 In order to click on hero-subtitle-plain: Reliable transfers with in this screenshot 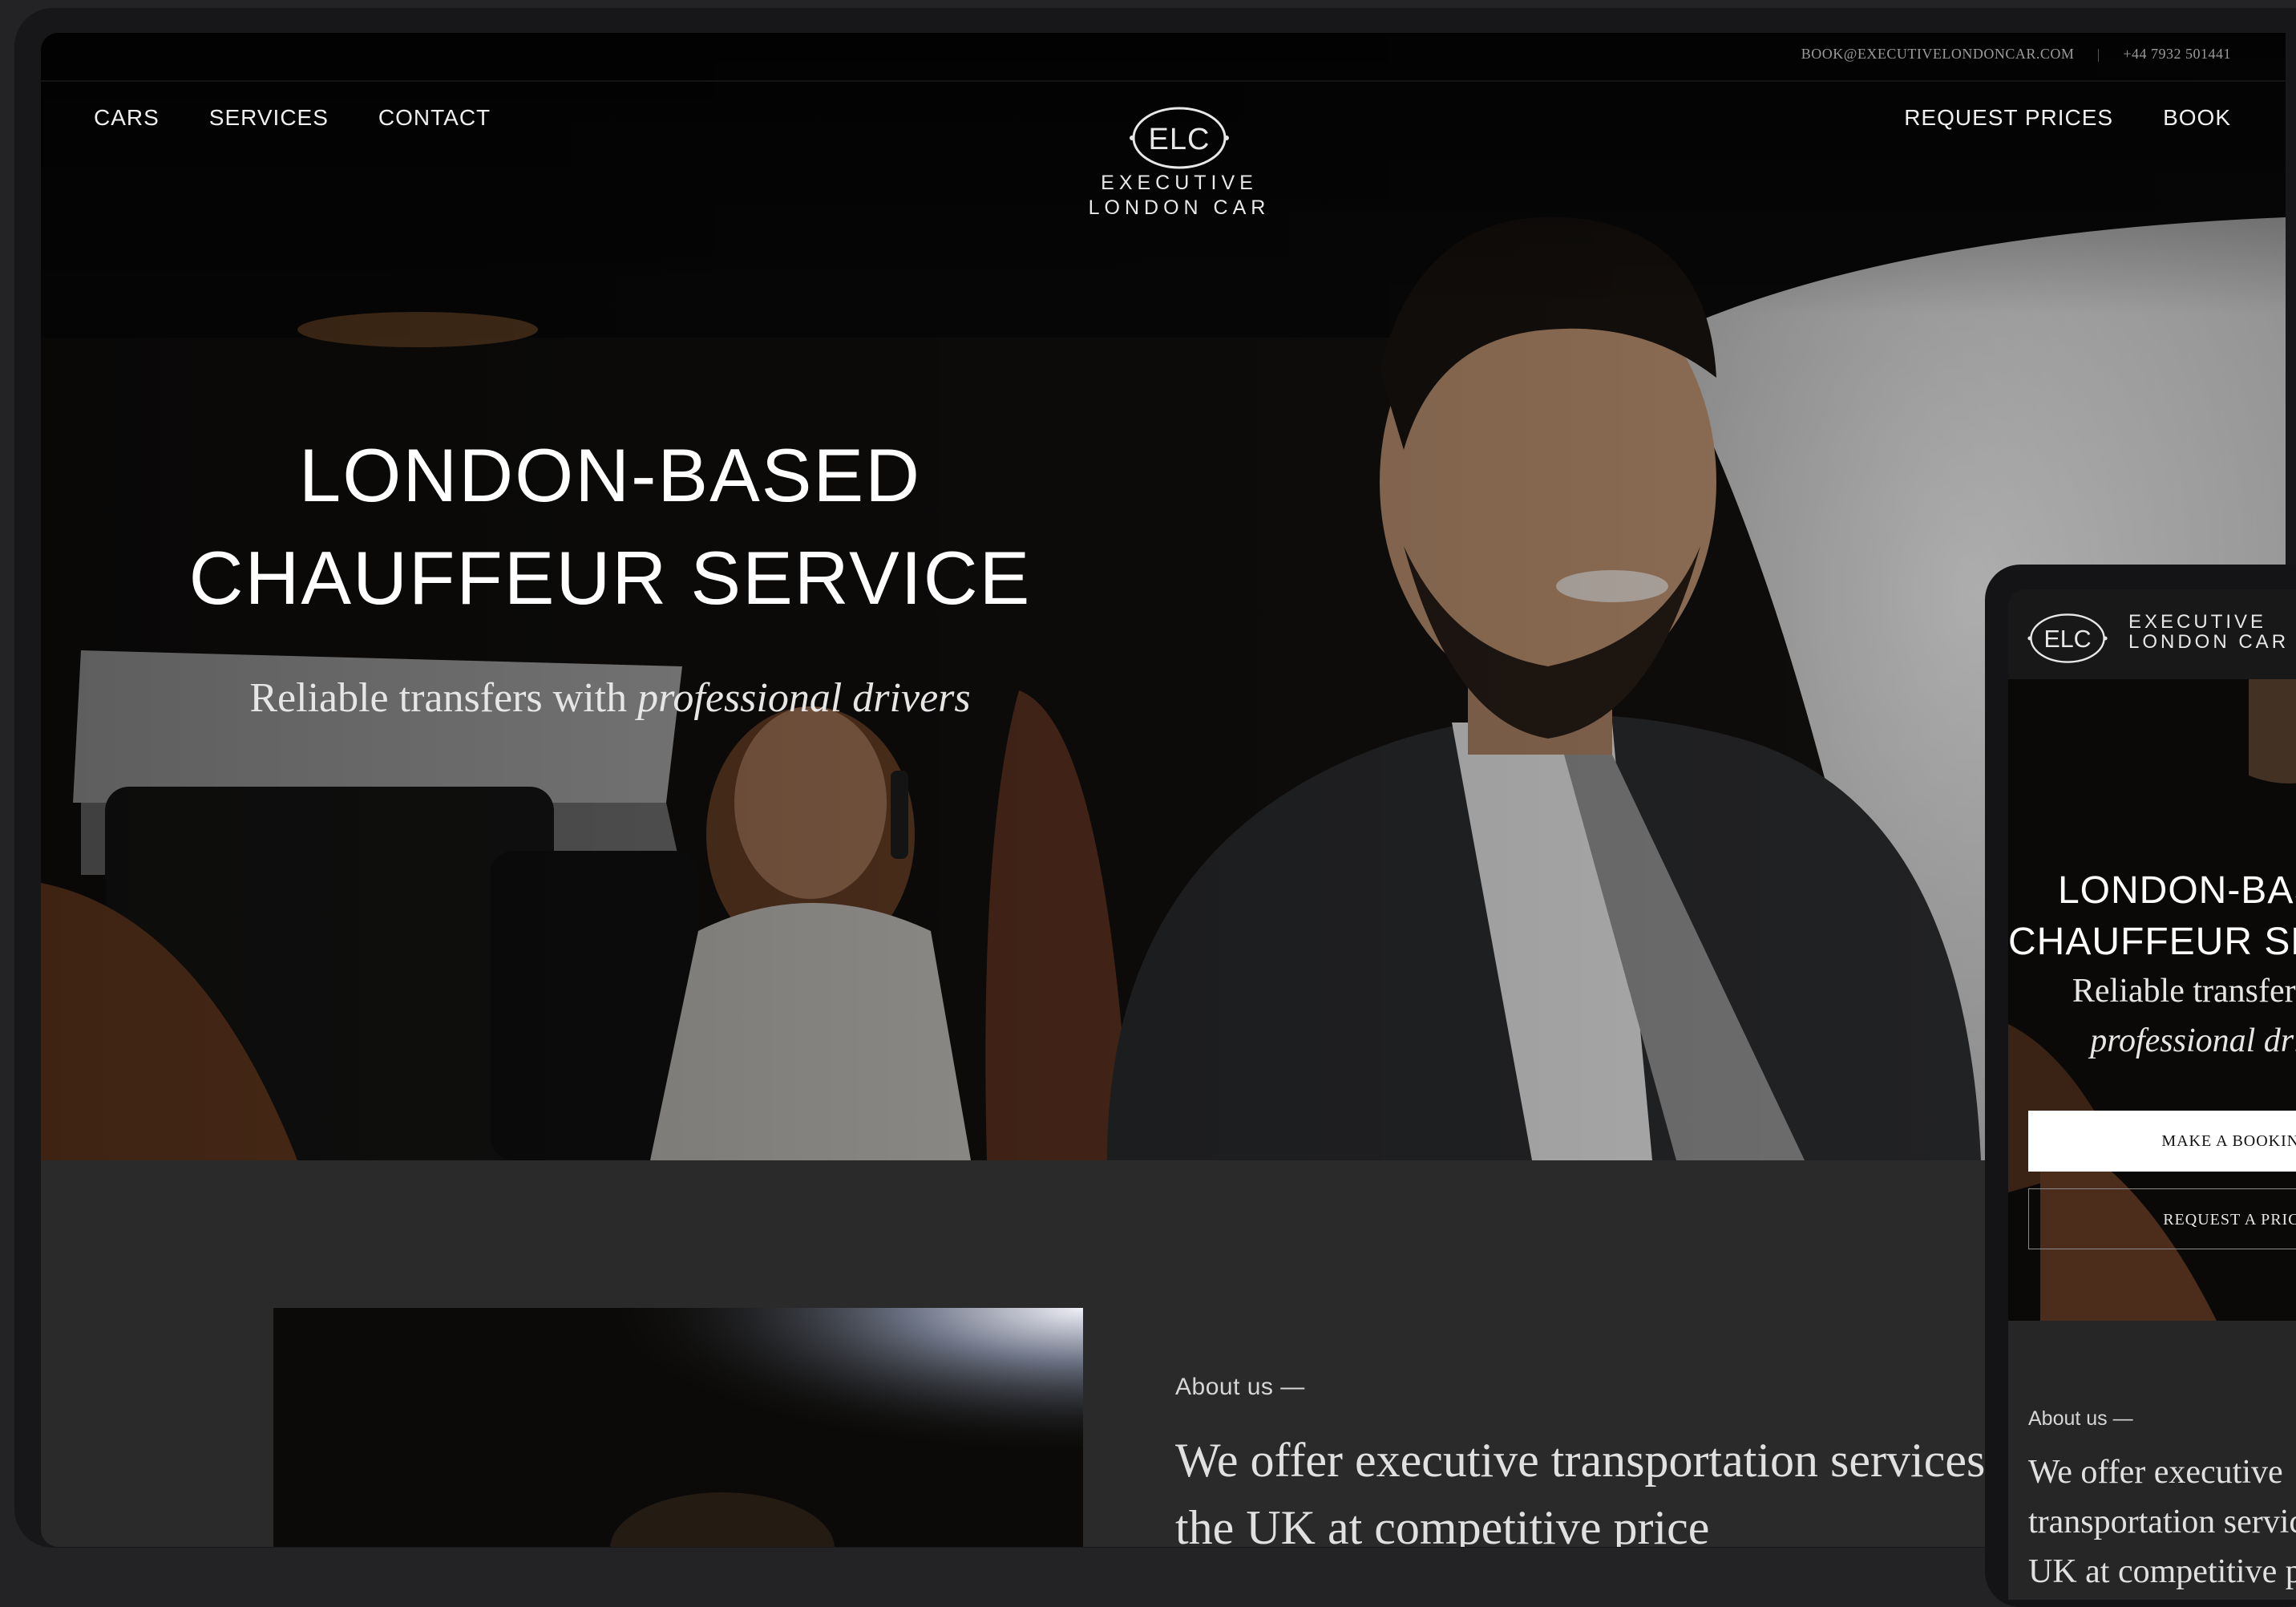, I will do `click(443, 698)`.